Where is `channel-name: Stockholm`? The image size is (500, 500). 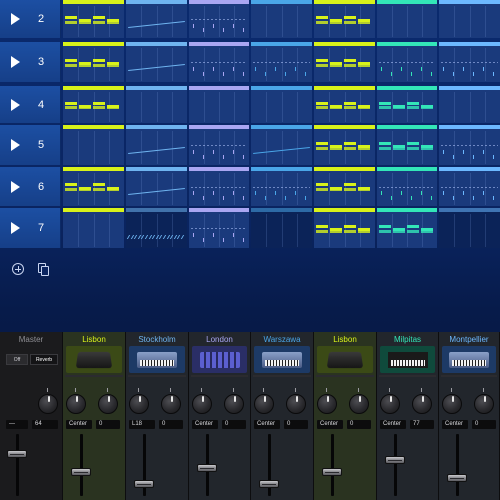
channel-name: Stockholm is located at coordinates (157, 340).